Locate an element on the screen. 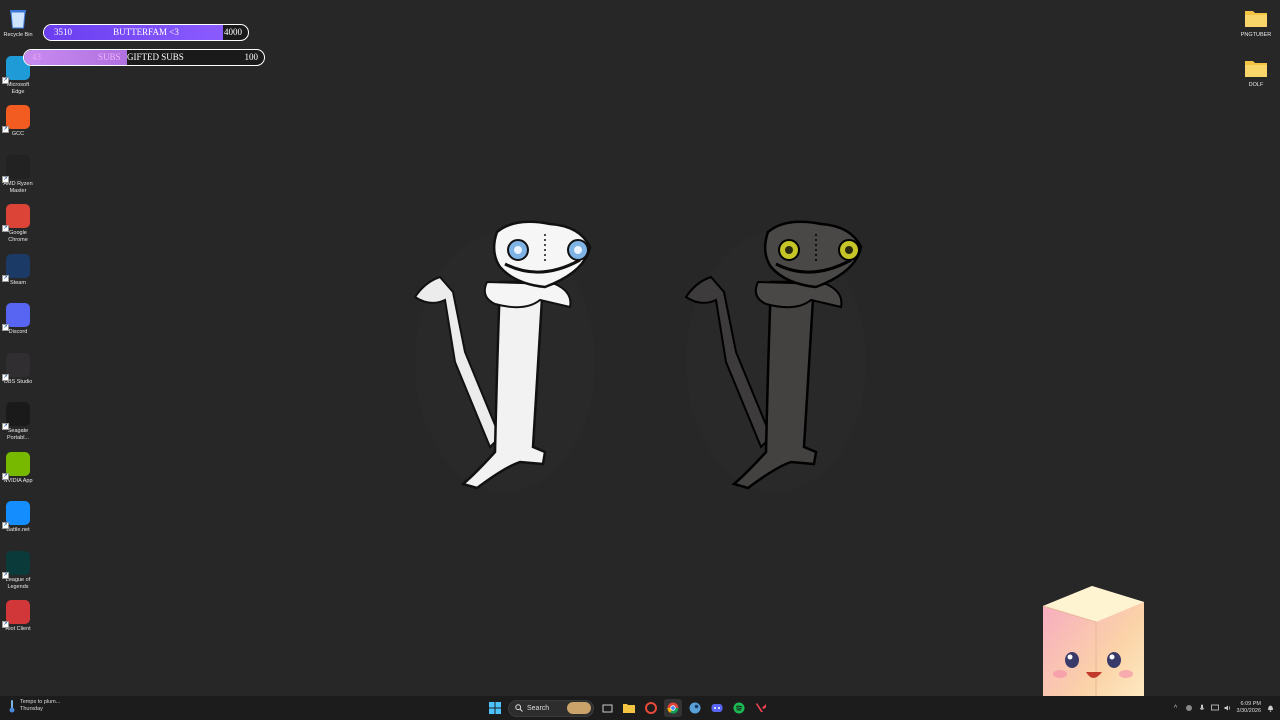  steam-icon is located at coordinates (695, 708).